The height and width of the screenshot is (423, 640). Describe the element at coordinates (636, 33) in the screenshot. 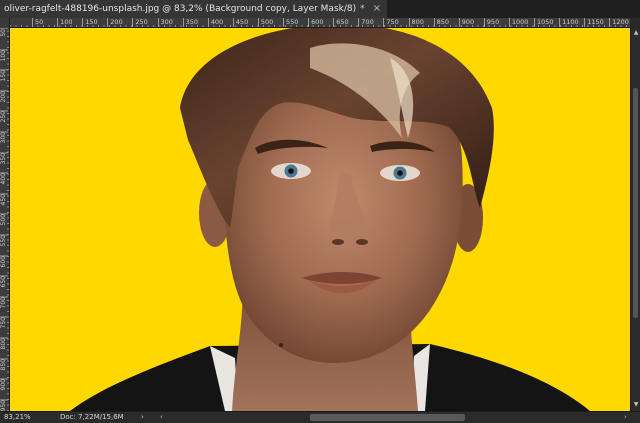

I see `scroll-up-icon: ▲` at that location.